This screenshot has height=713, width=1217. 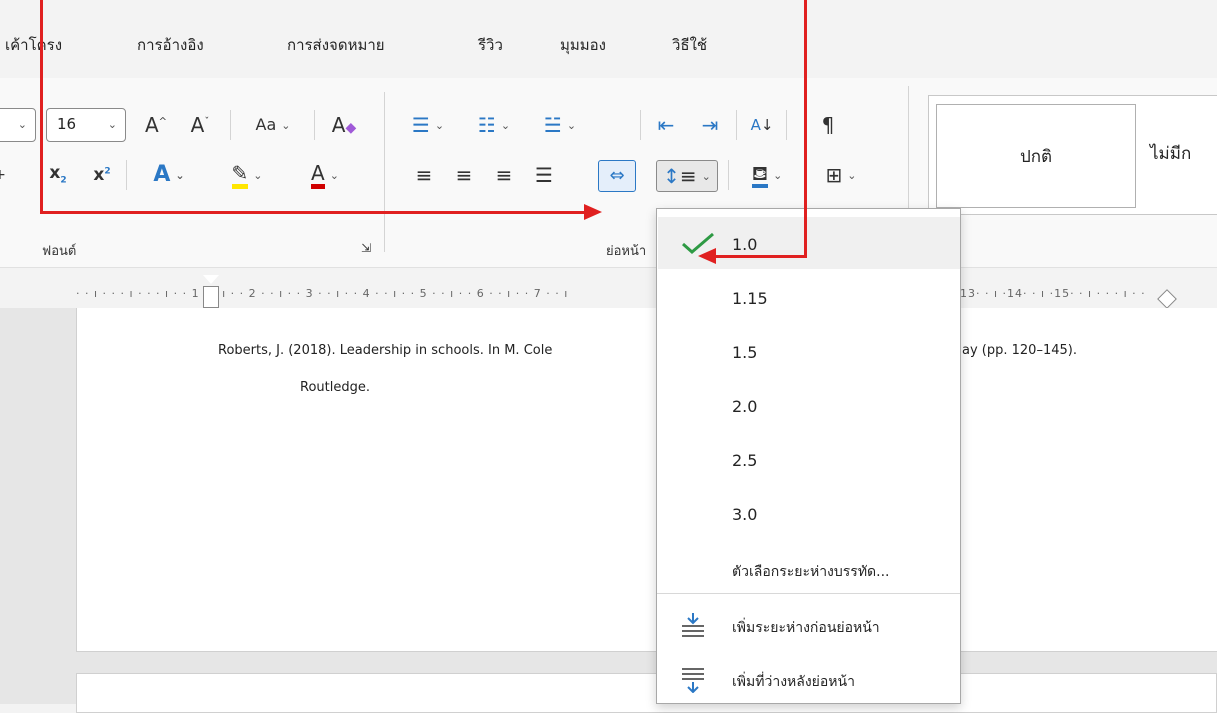 I want to click on menu-divider, so click(x=808, y=593).